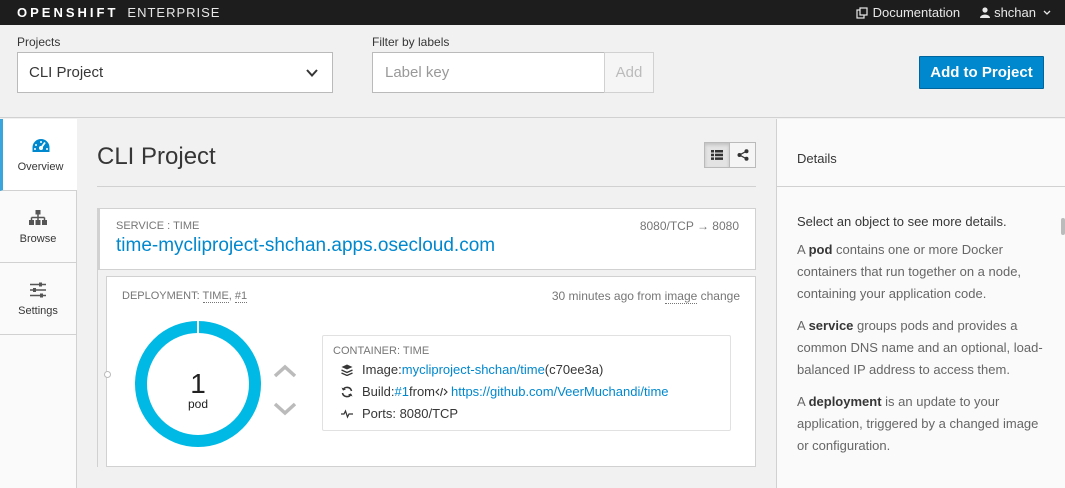 The height and width of the screenshot is (488, 1065). Describe the element at coordinates (40, 145) in the screenshot. I see `dashboard-icon` at that location.